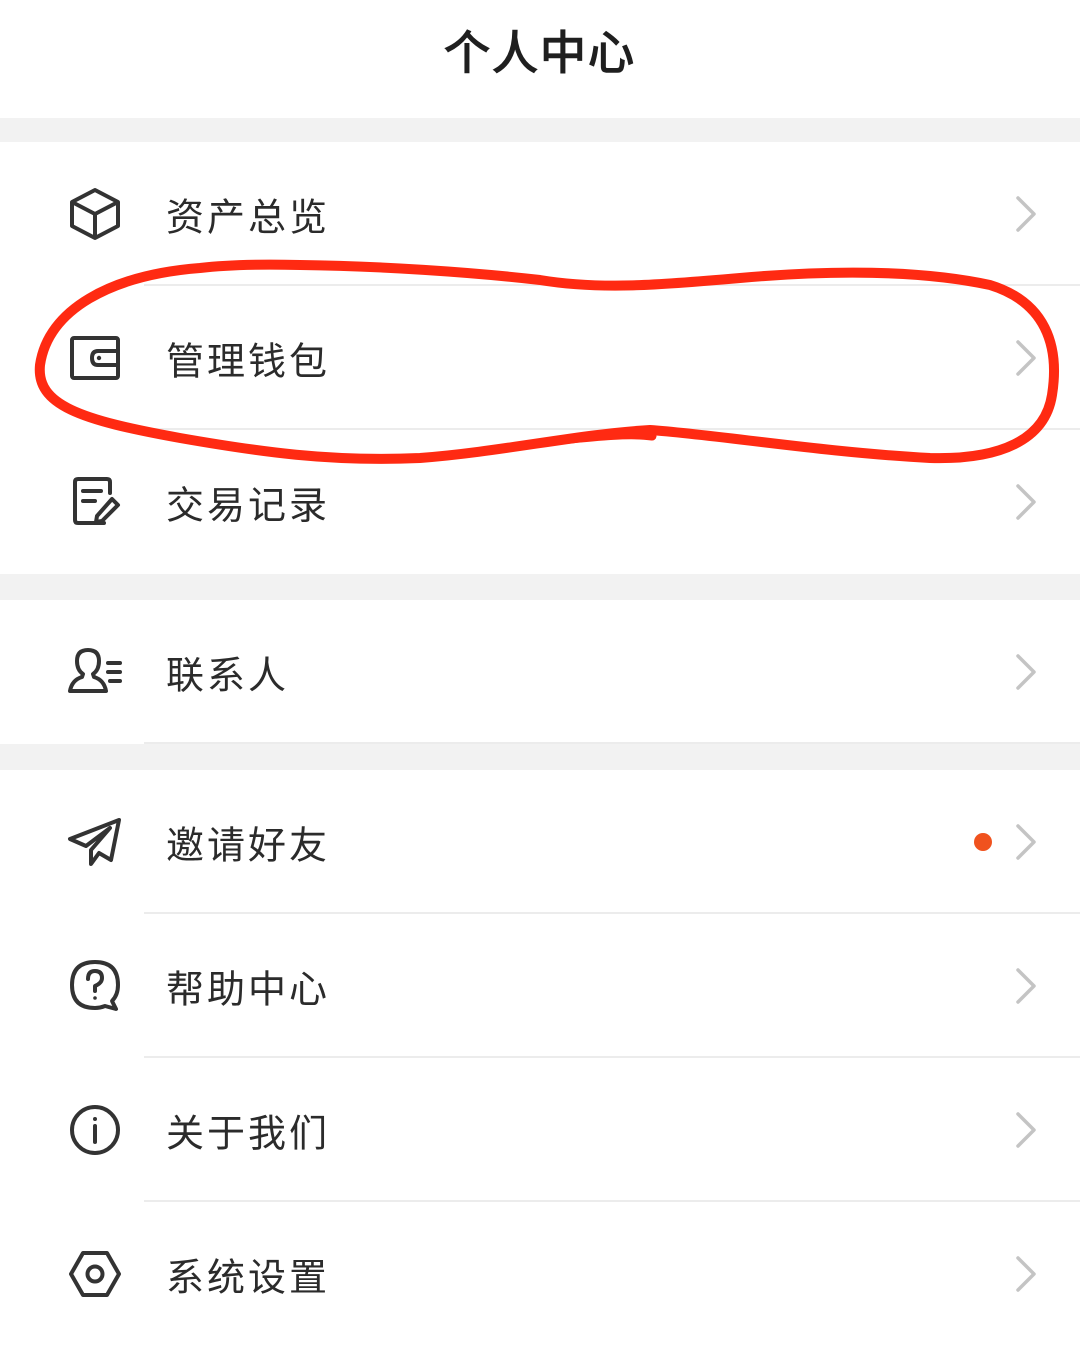 This screenshot has height=1345, width=1080. I want to click on contacts-icon, so click(95, 672).